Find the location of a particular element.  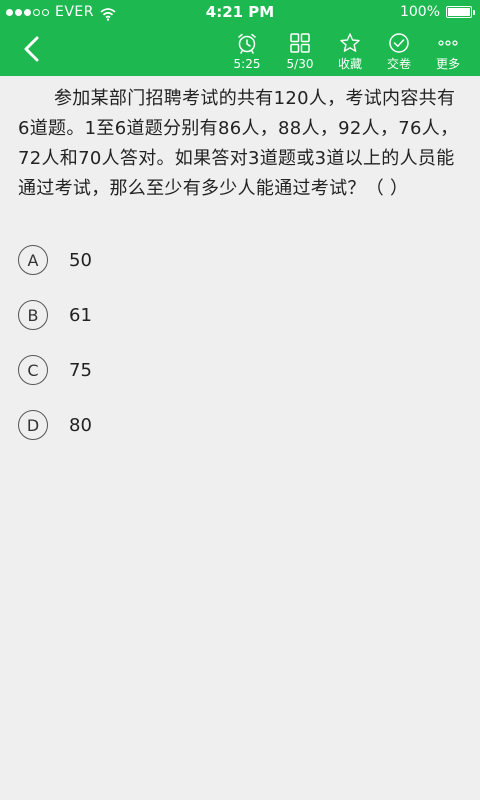

timer-label: 5:25 is located at coordinates (247, 64).